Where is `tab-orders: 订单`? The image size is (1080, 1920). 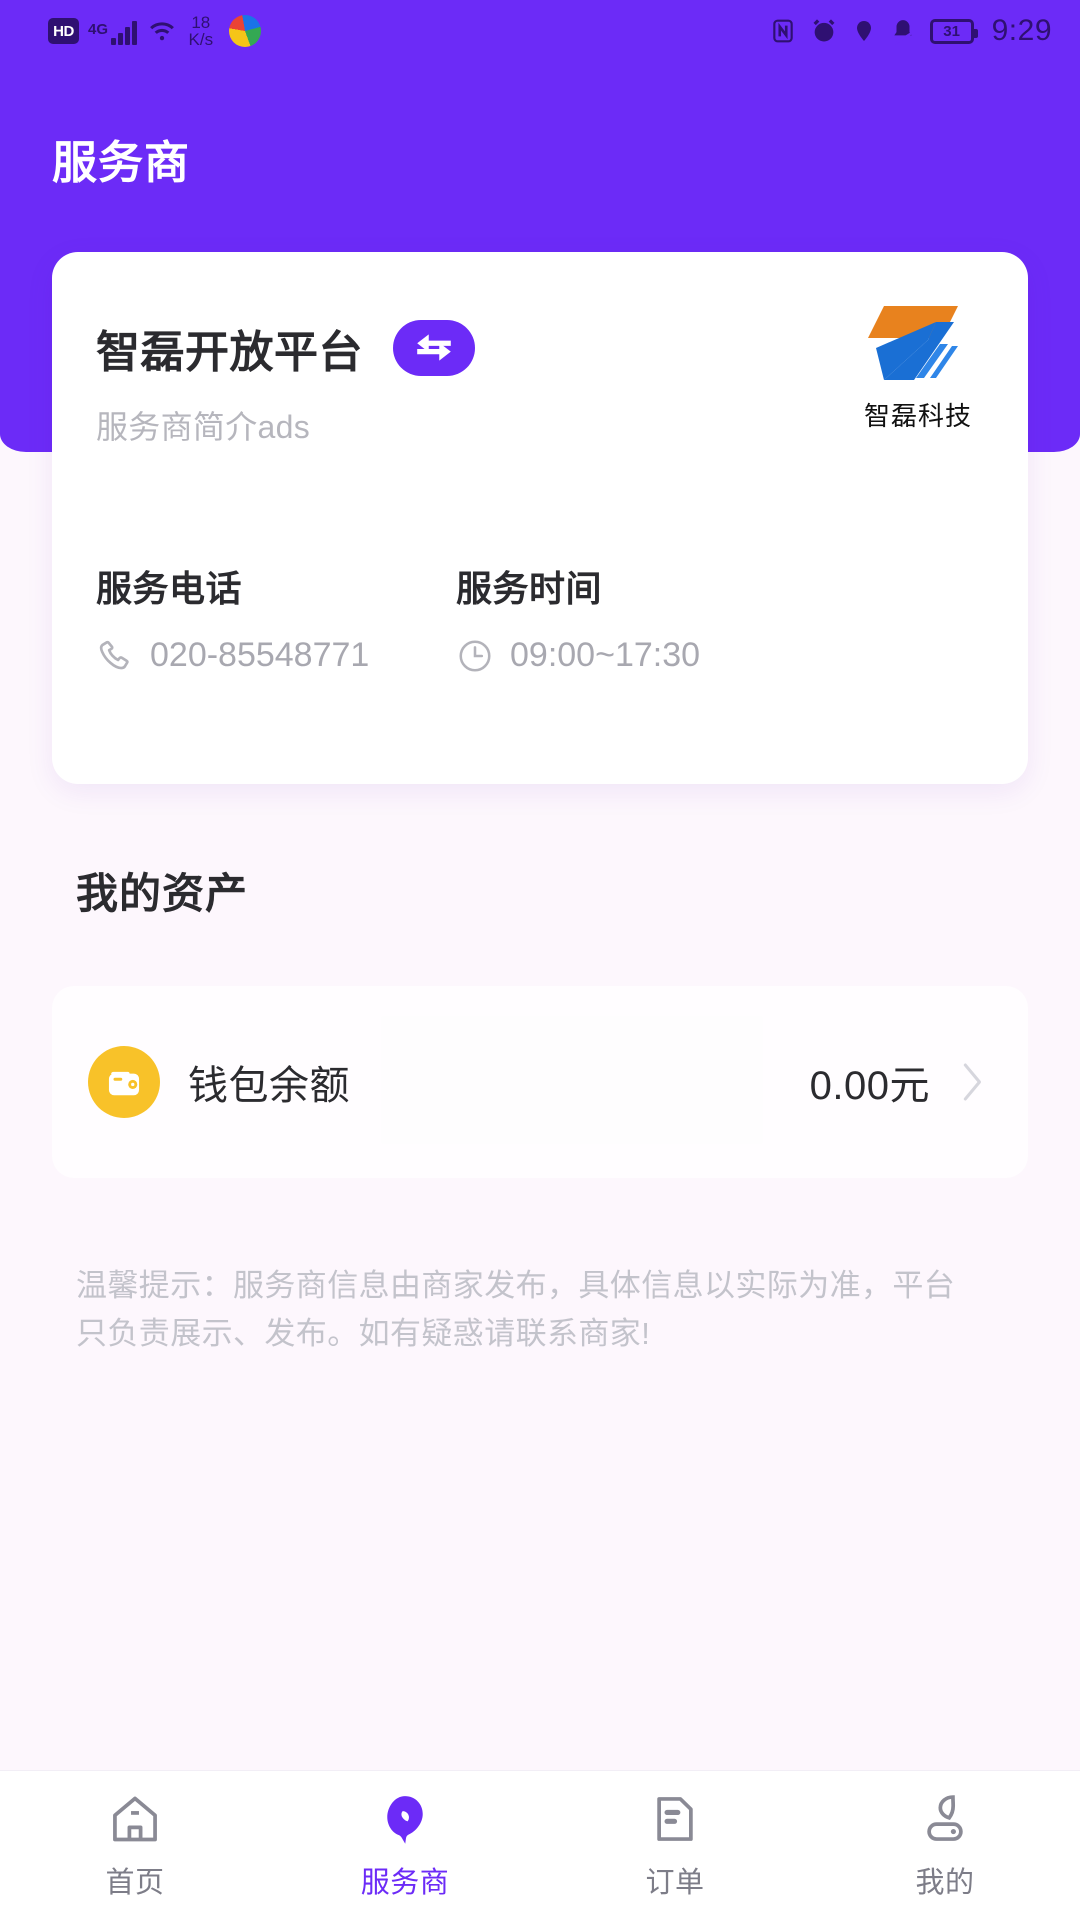 tab-orders: 订单 is located at coordinates (675, 1846).